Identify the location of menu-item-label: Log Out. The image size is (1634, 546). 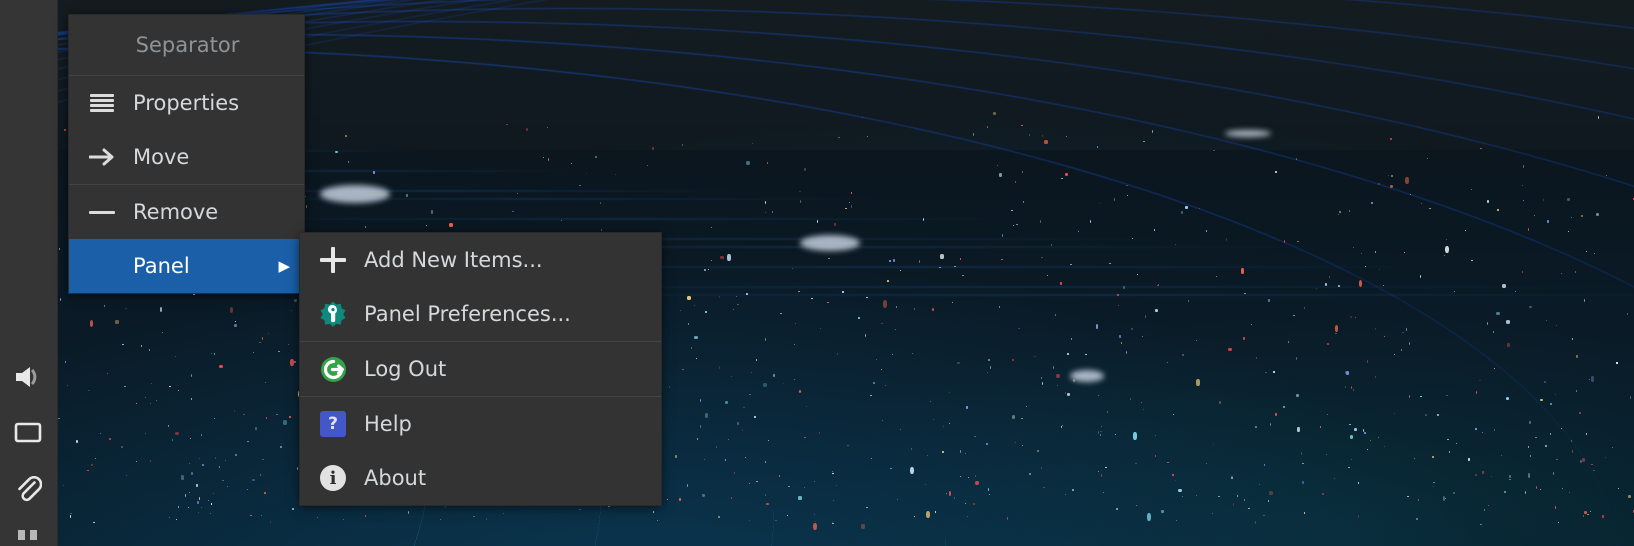
(405, 369).